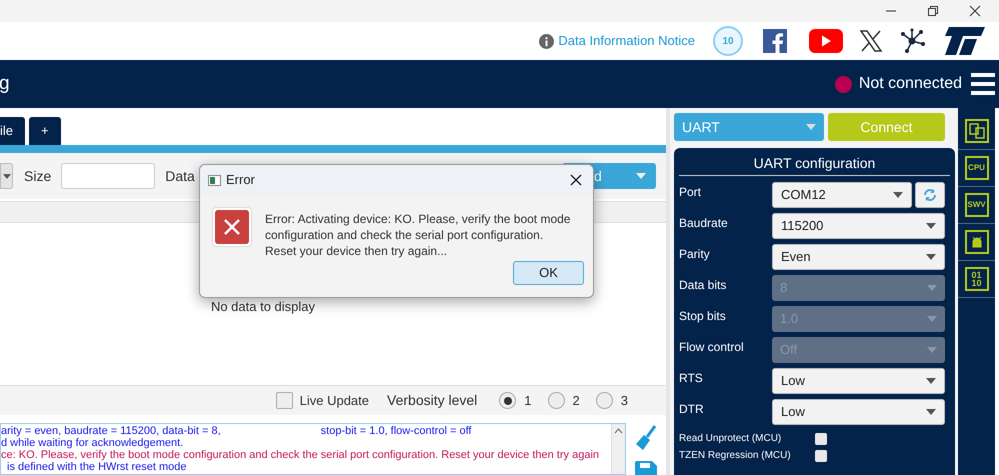 Image resolution: width=999 pixels, height=475 pixels. Describe the element at coordinates (263, 307) in the screenshot. I see `empty-table-message: No data to display` at that location.